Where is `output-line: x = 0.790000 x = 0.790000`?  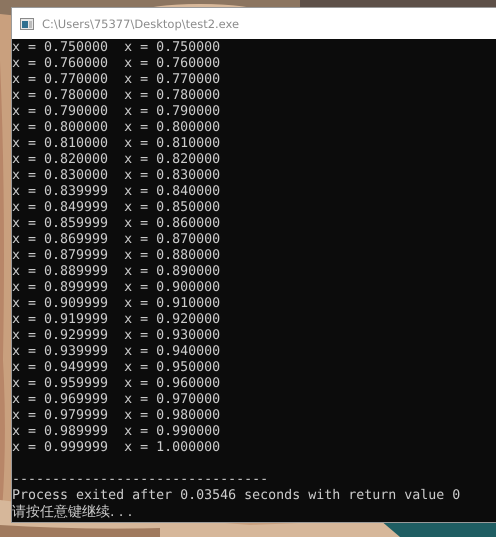
output-line: x = 0.790000 x = 0.790000 is located at coordinates (116, 112).